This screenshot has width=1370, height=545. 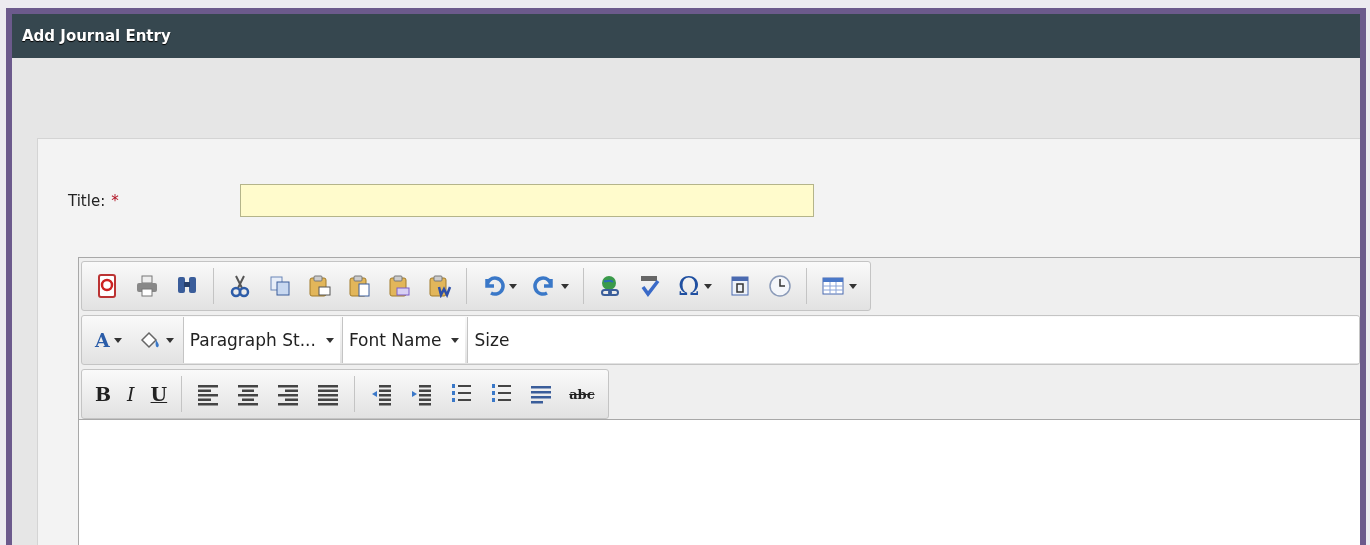 I want to click on print-icon, so click(x=147, y=286).